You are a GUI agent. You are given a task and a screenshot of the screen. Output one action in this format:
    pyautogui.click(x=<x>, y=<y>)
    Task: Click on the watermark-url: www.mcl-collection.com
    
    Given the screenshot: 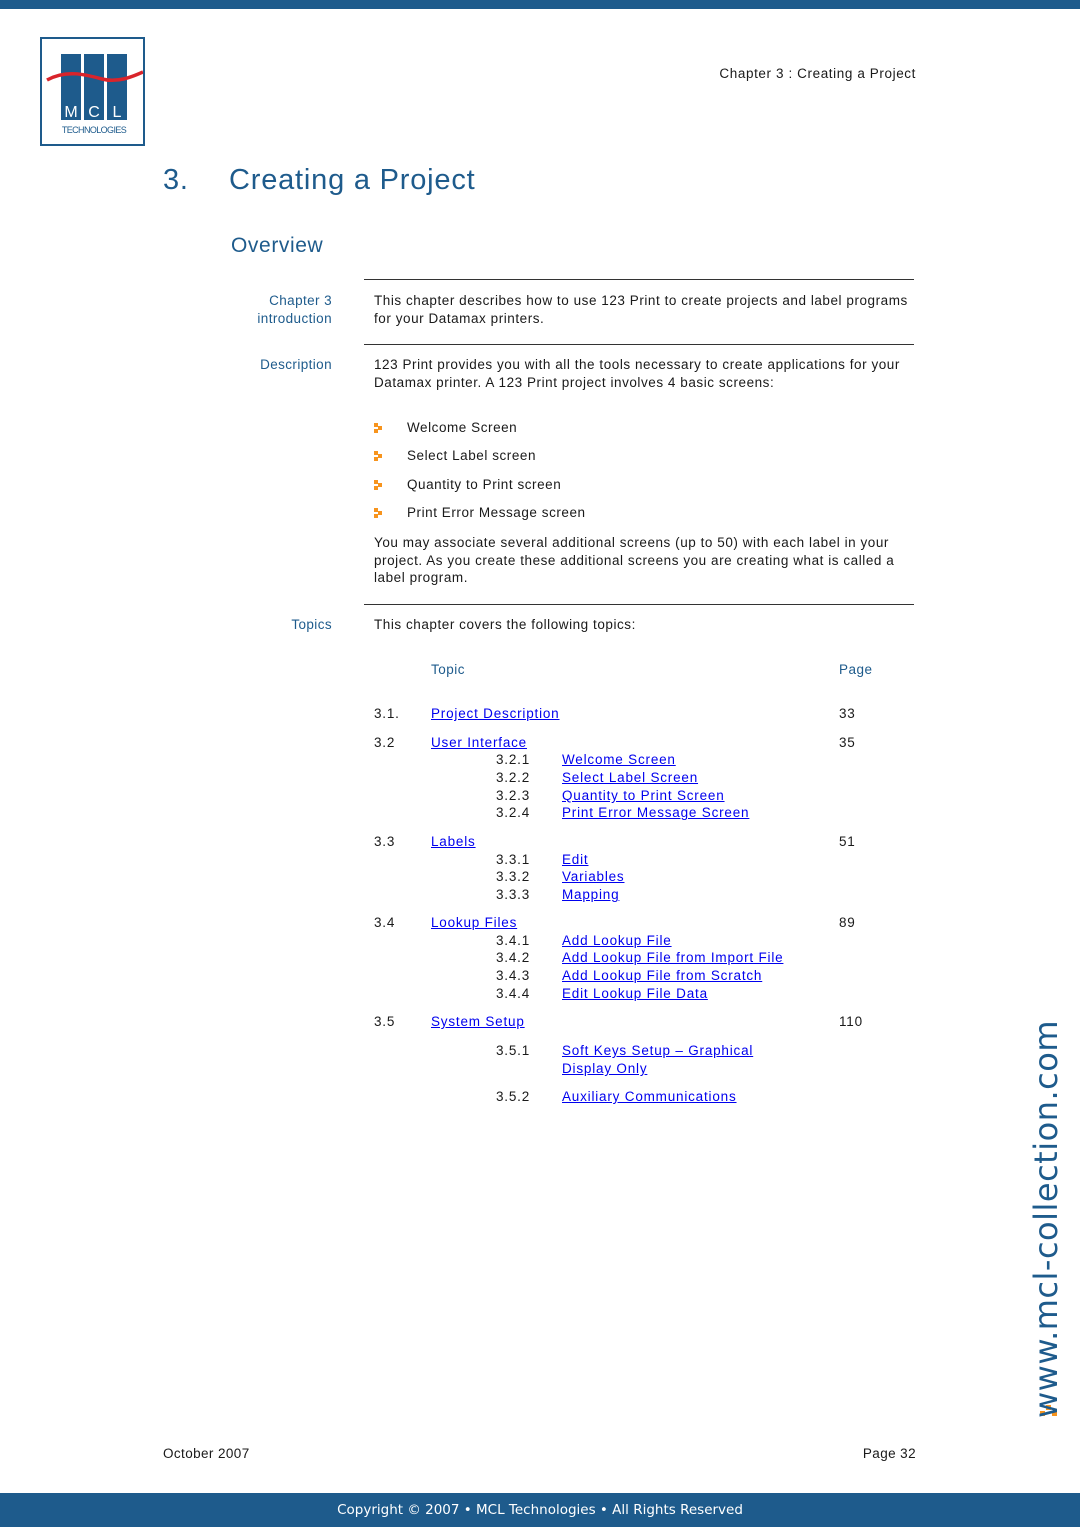 What is the action you would take?
    pyautogui.click(x=1046, y=1219)
    